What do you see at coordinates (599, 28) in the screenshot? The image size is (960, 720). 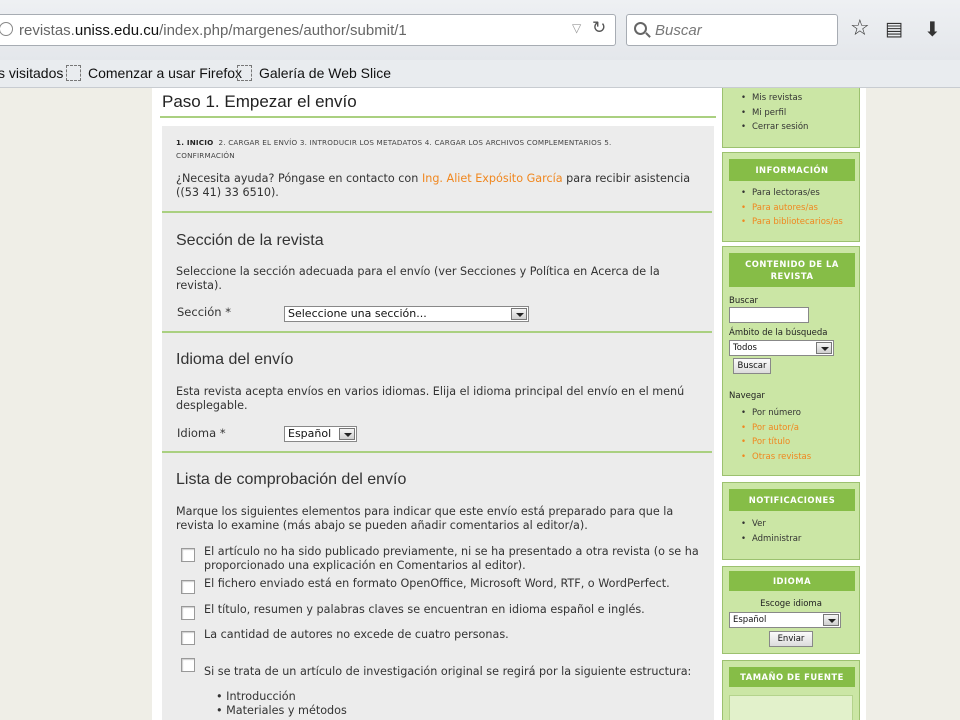 I see `reload-icon: ↻` at bounding box center [599, 28].